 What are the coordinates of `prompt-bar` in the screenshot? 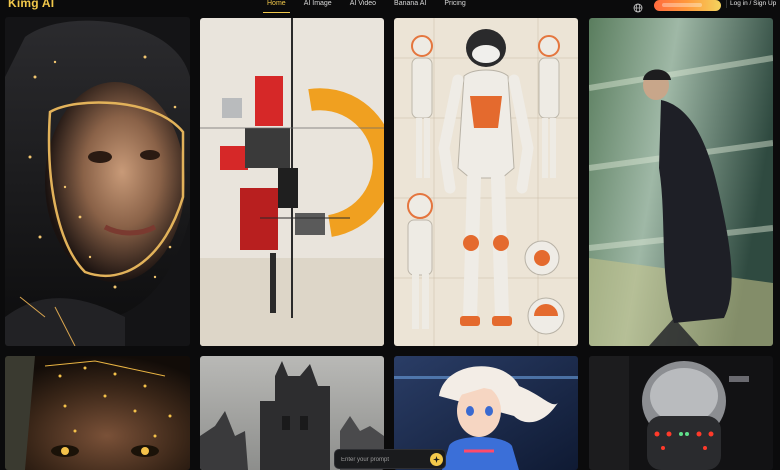 It's located at (390, 459).